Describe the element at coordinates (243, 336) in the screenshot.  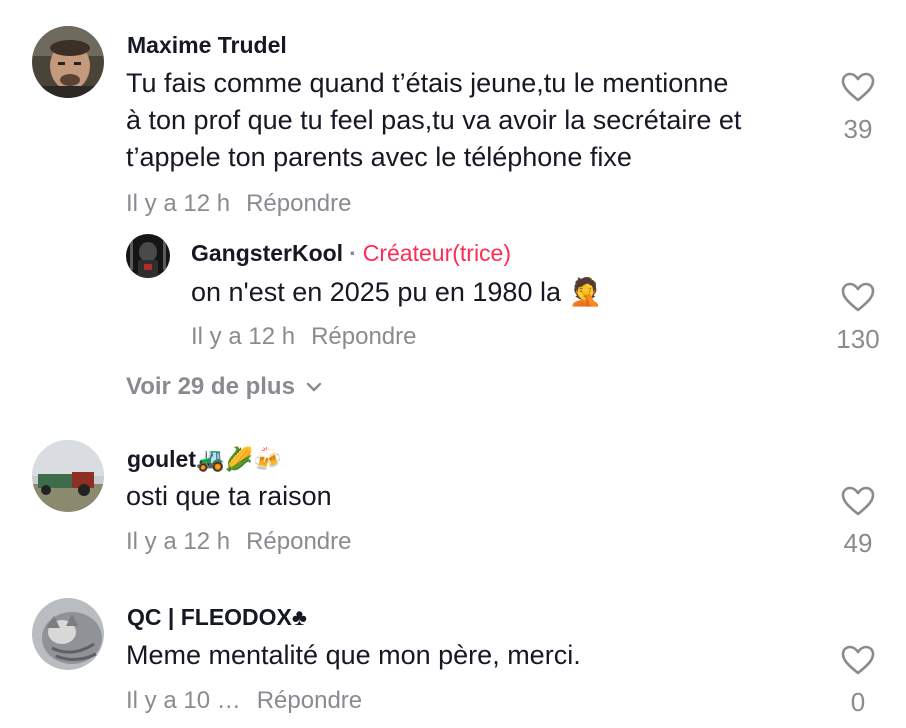
I see `reply-timestamp: Il y a 12 h` at that location.